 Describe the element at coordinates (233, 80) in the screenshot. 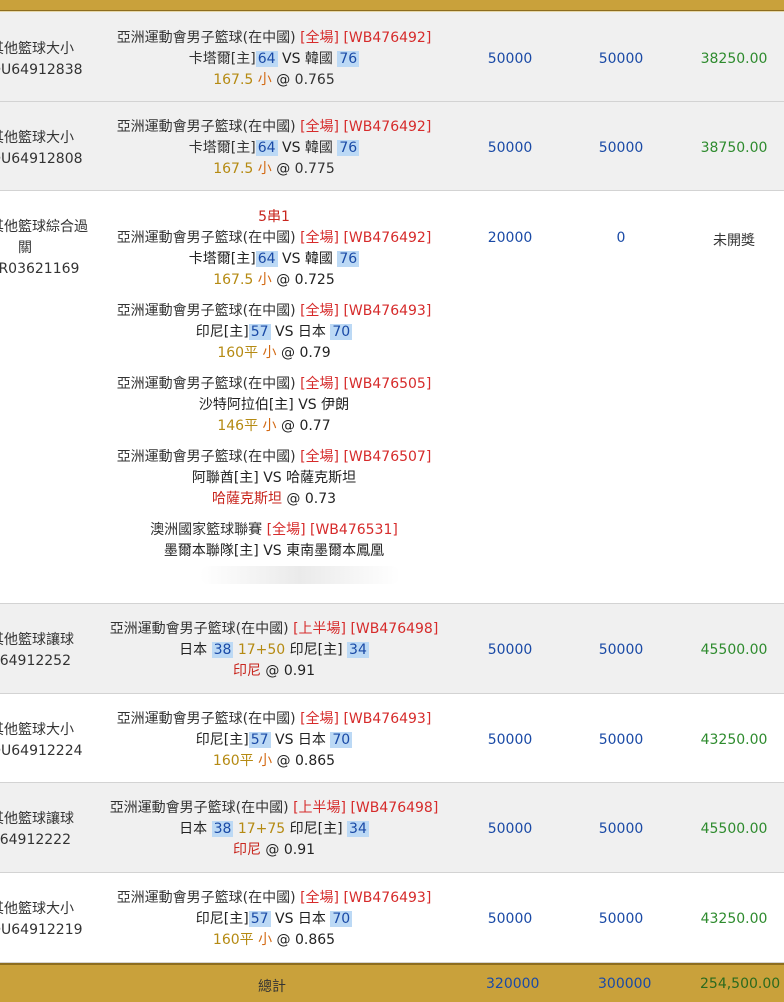

I see `handicap-value: 167.5` at that location.